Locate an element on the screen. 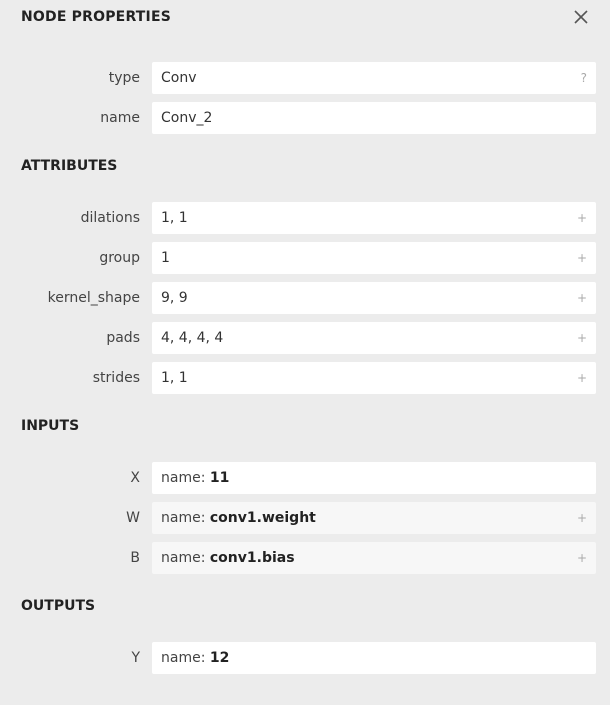 The height and width of the screenshot is (705, 610). attribute-value: 4, 4, 4, 4 is located at coordinates (192, 338).